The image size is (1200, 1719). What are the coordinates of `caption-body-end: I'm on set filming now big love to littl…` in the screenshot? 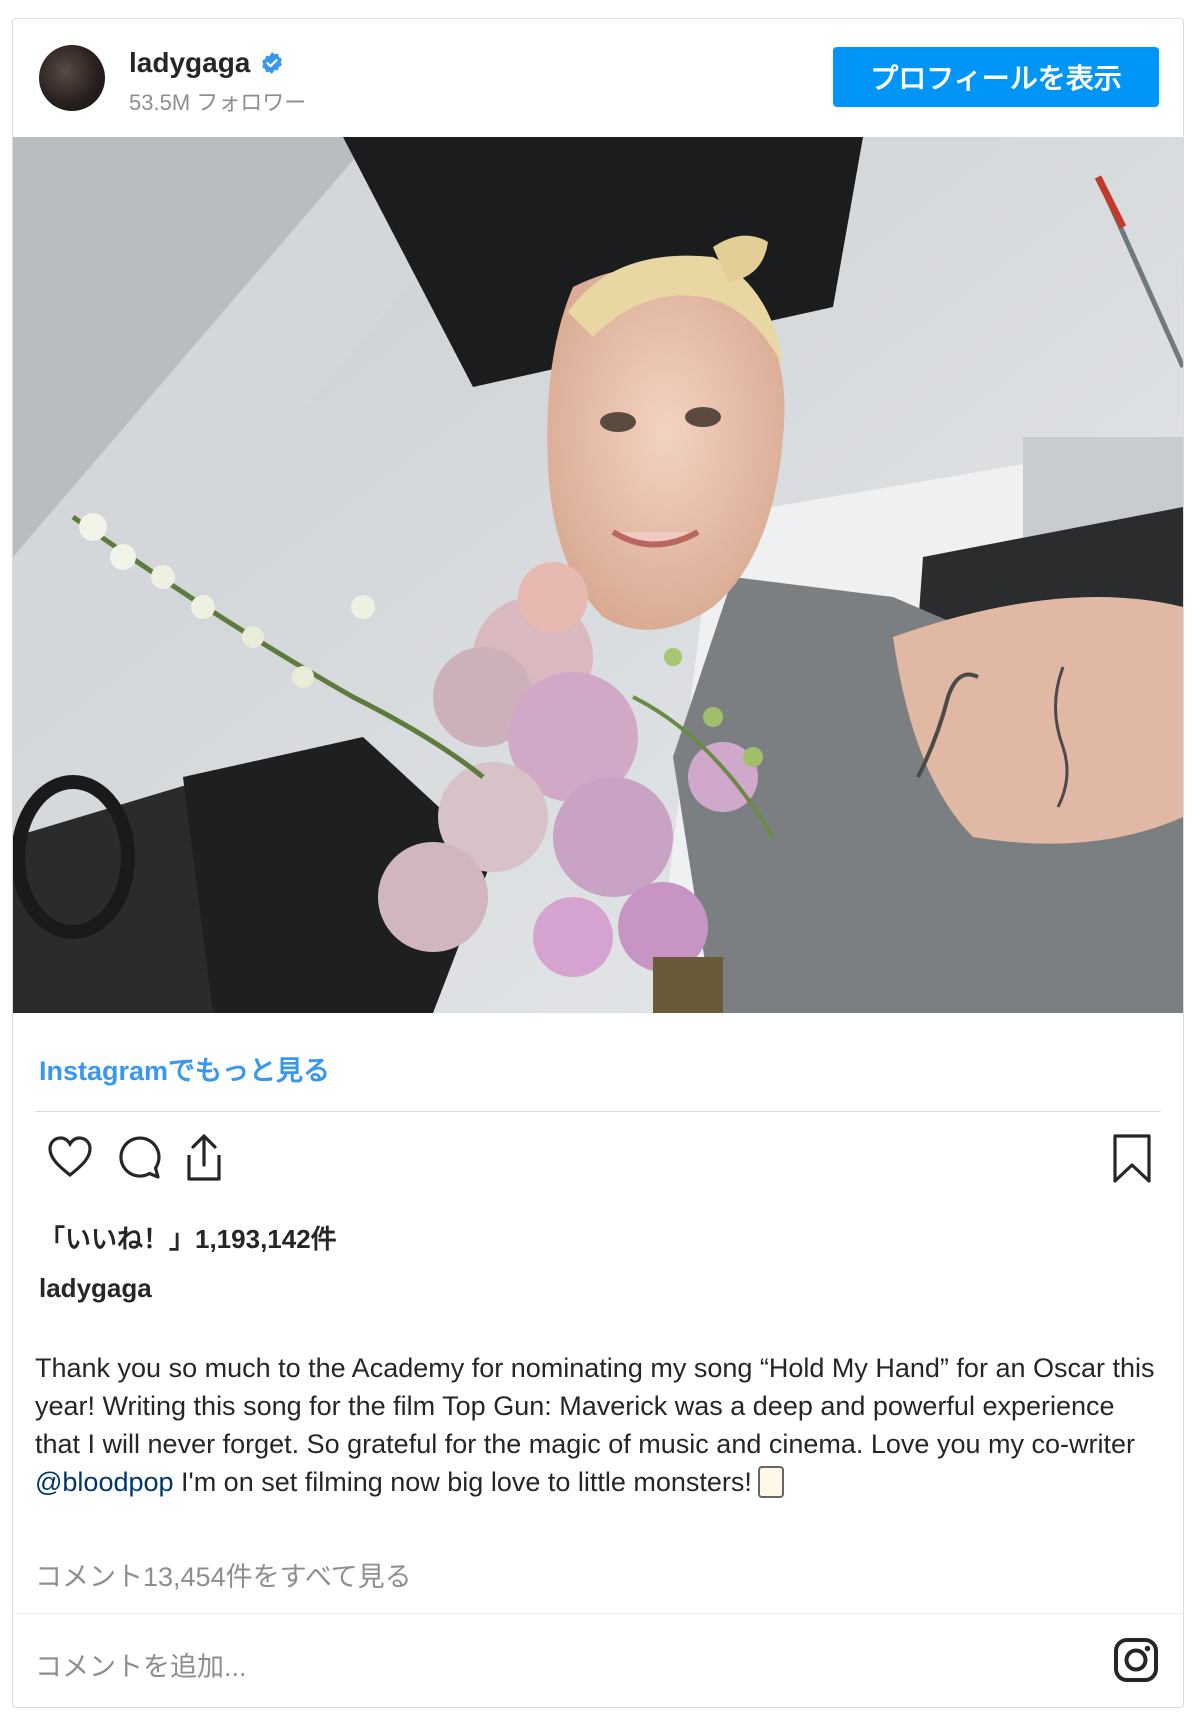 It's located at (462, 1482).